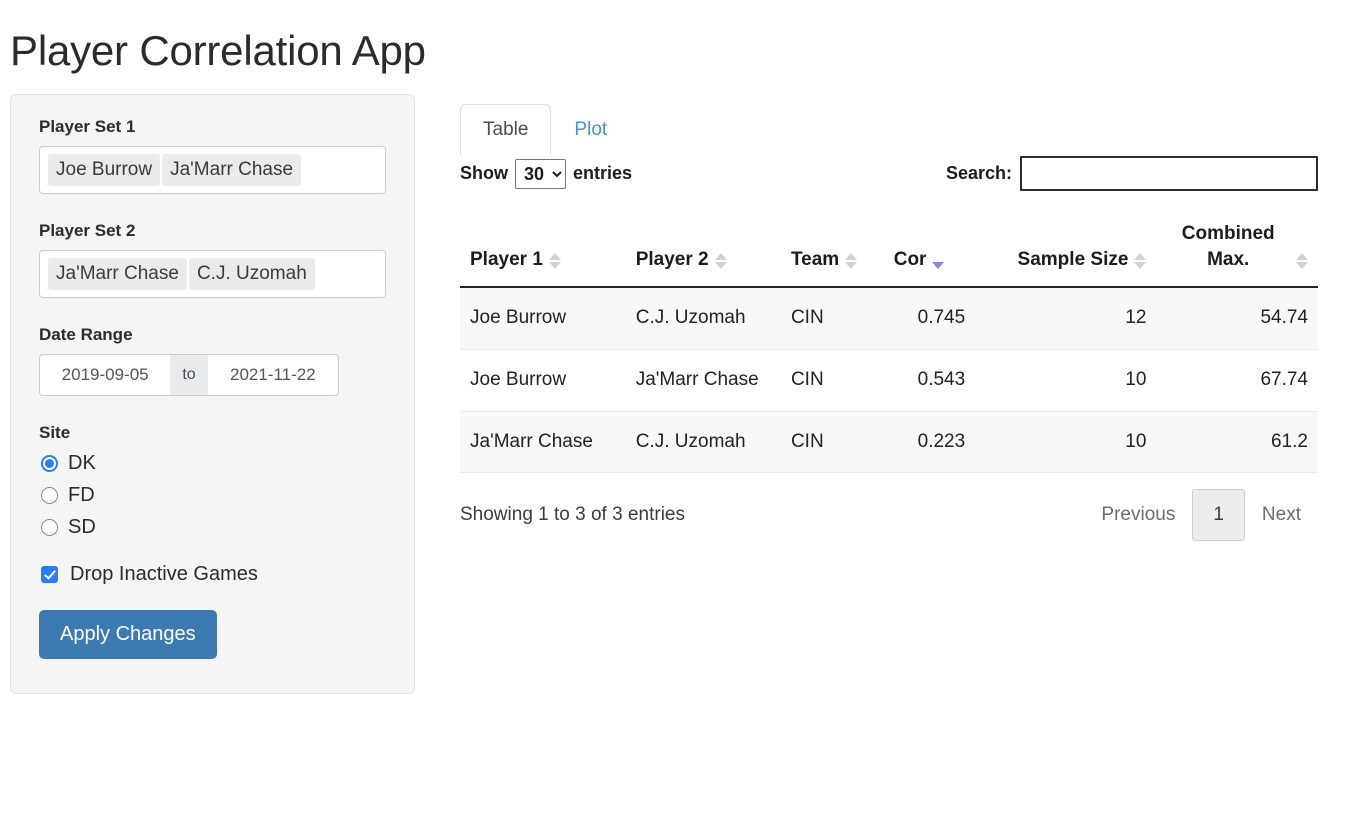  What do you see at coordinates (506, 129) in the screenshot?
I see `tab-table: Table` at bounding box center [506, 129].